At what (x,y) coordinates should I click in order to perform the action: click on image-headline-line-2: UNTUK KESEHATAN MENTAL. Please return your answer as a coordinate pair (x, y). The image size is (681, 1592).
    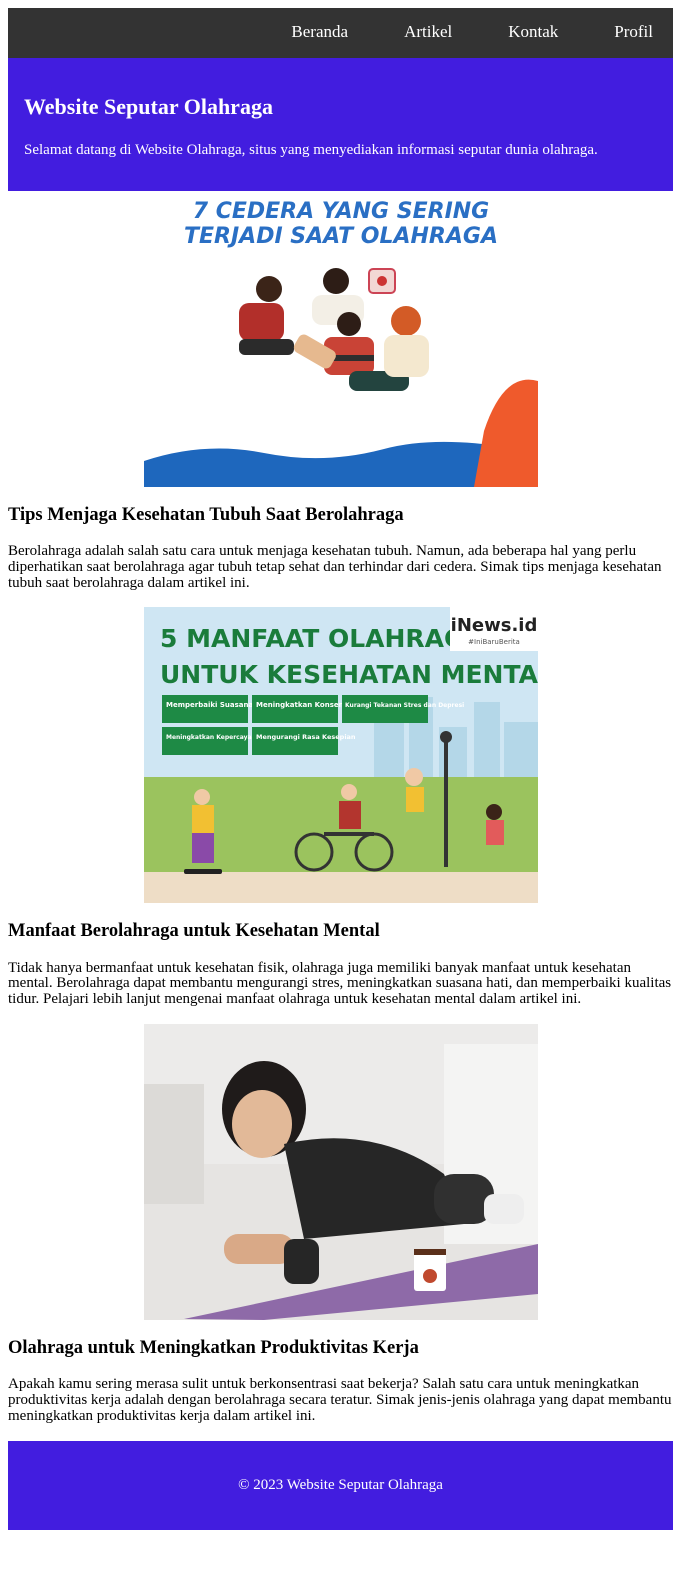
    Looking at the image, I should click on (349, 674).